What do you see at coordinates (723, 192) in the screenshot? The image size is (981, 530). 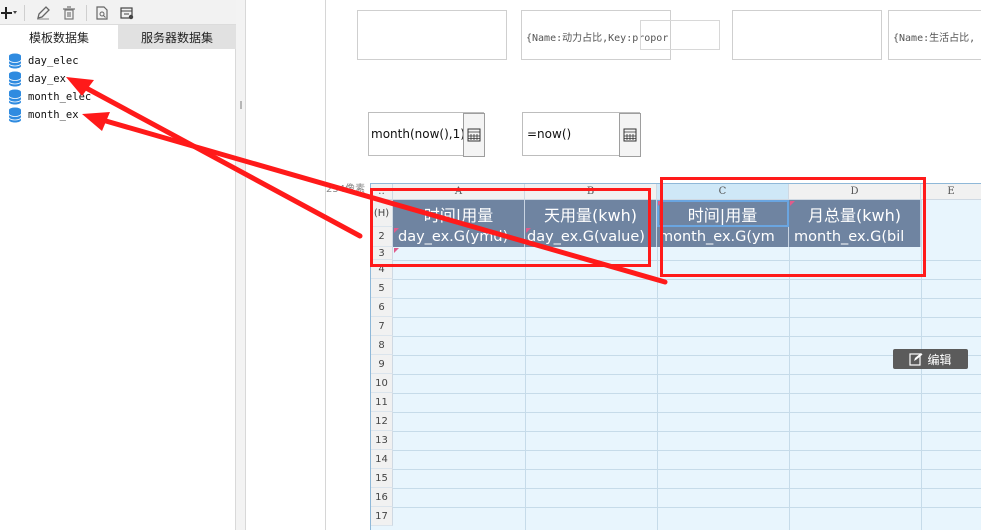 I see `column-header-c: C` at bounding box center [723, 192].